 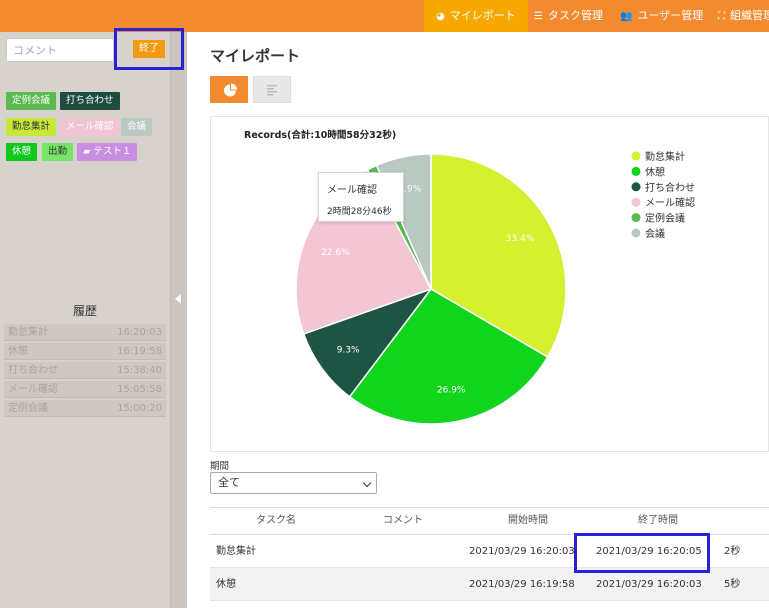 What do you see at coordinates (670, 15) in the screenshot?
I see `nav-label: ユーザー管理` at bounding box center [670, 15].